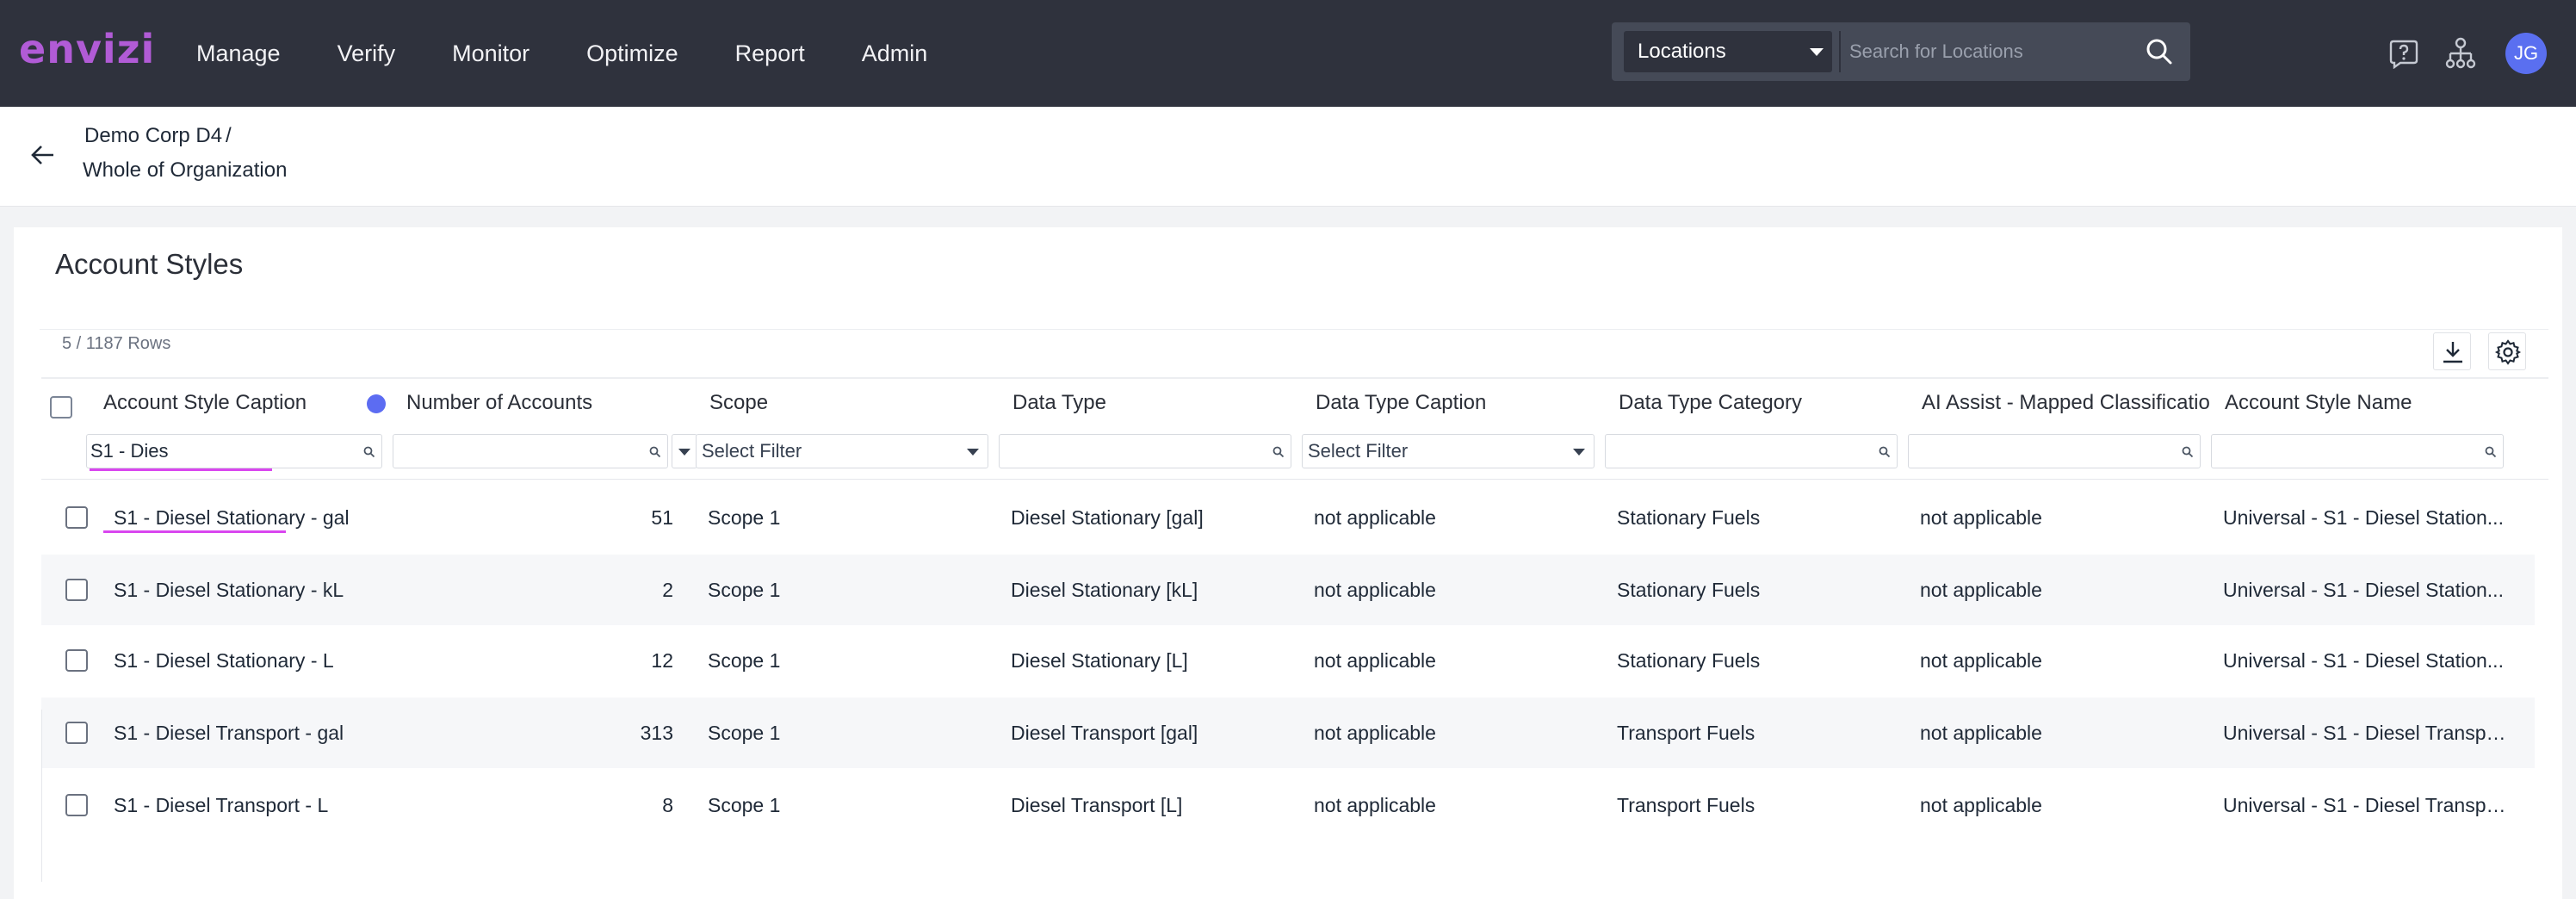 This screenshot has height=899, width=2576. What do you see at coordinates (1991, 52) in the screenshot?
I see `location-search-input` at bounding box center [1991, 52].